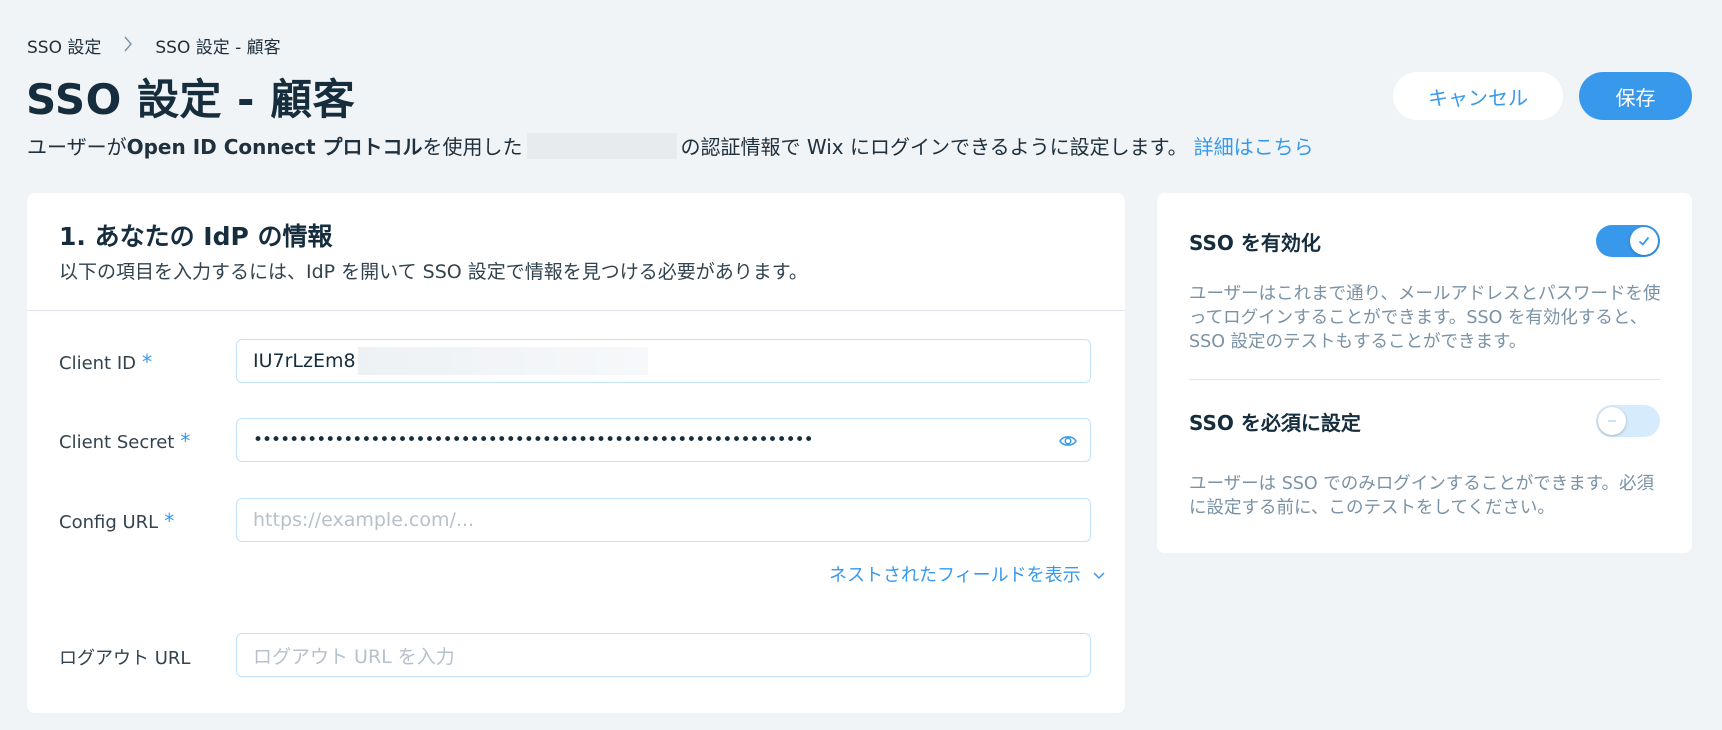 Image resolution: width=1722 pixels, height=730 pixels. Describe the element at coordinates (1628, 421) in the screenshot. I see `require-sso-toggle` at that location.